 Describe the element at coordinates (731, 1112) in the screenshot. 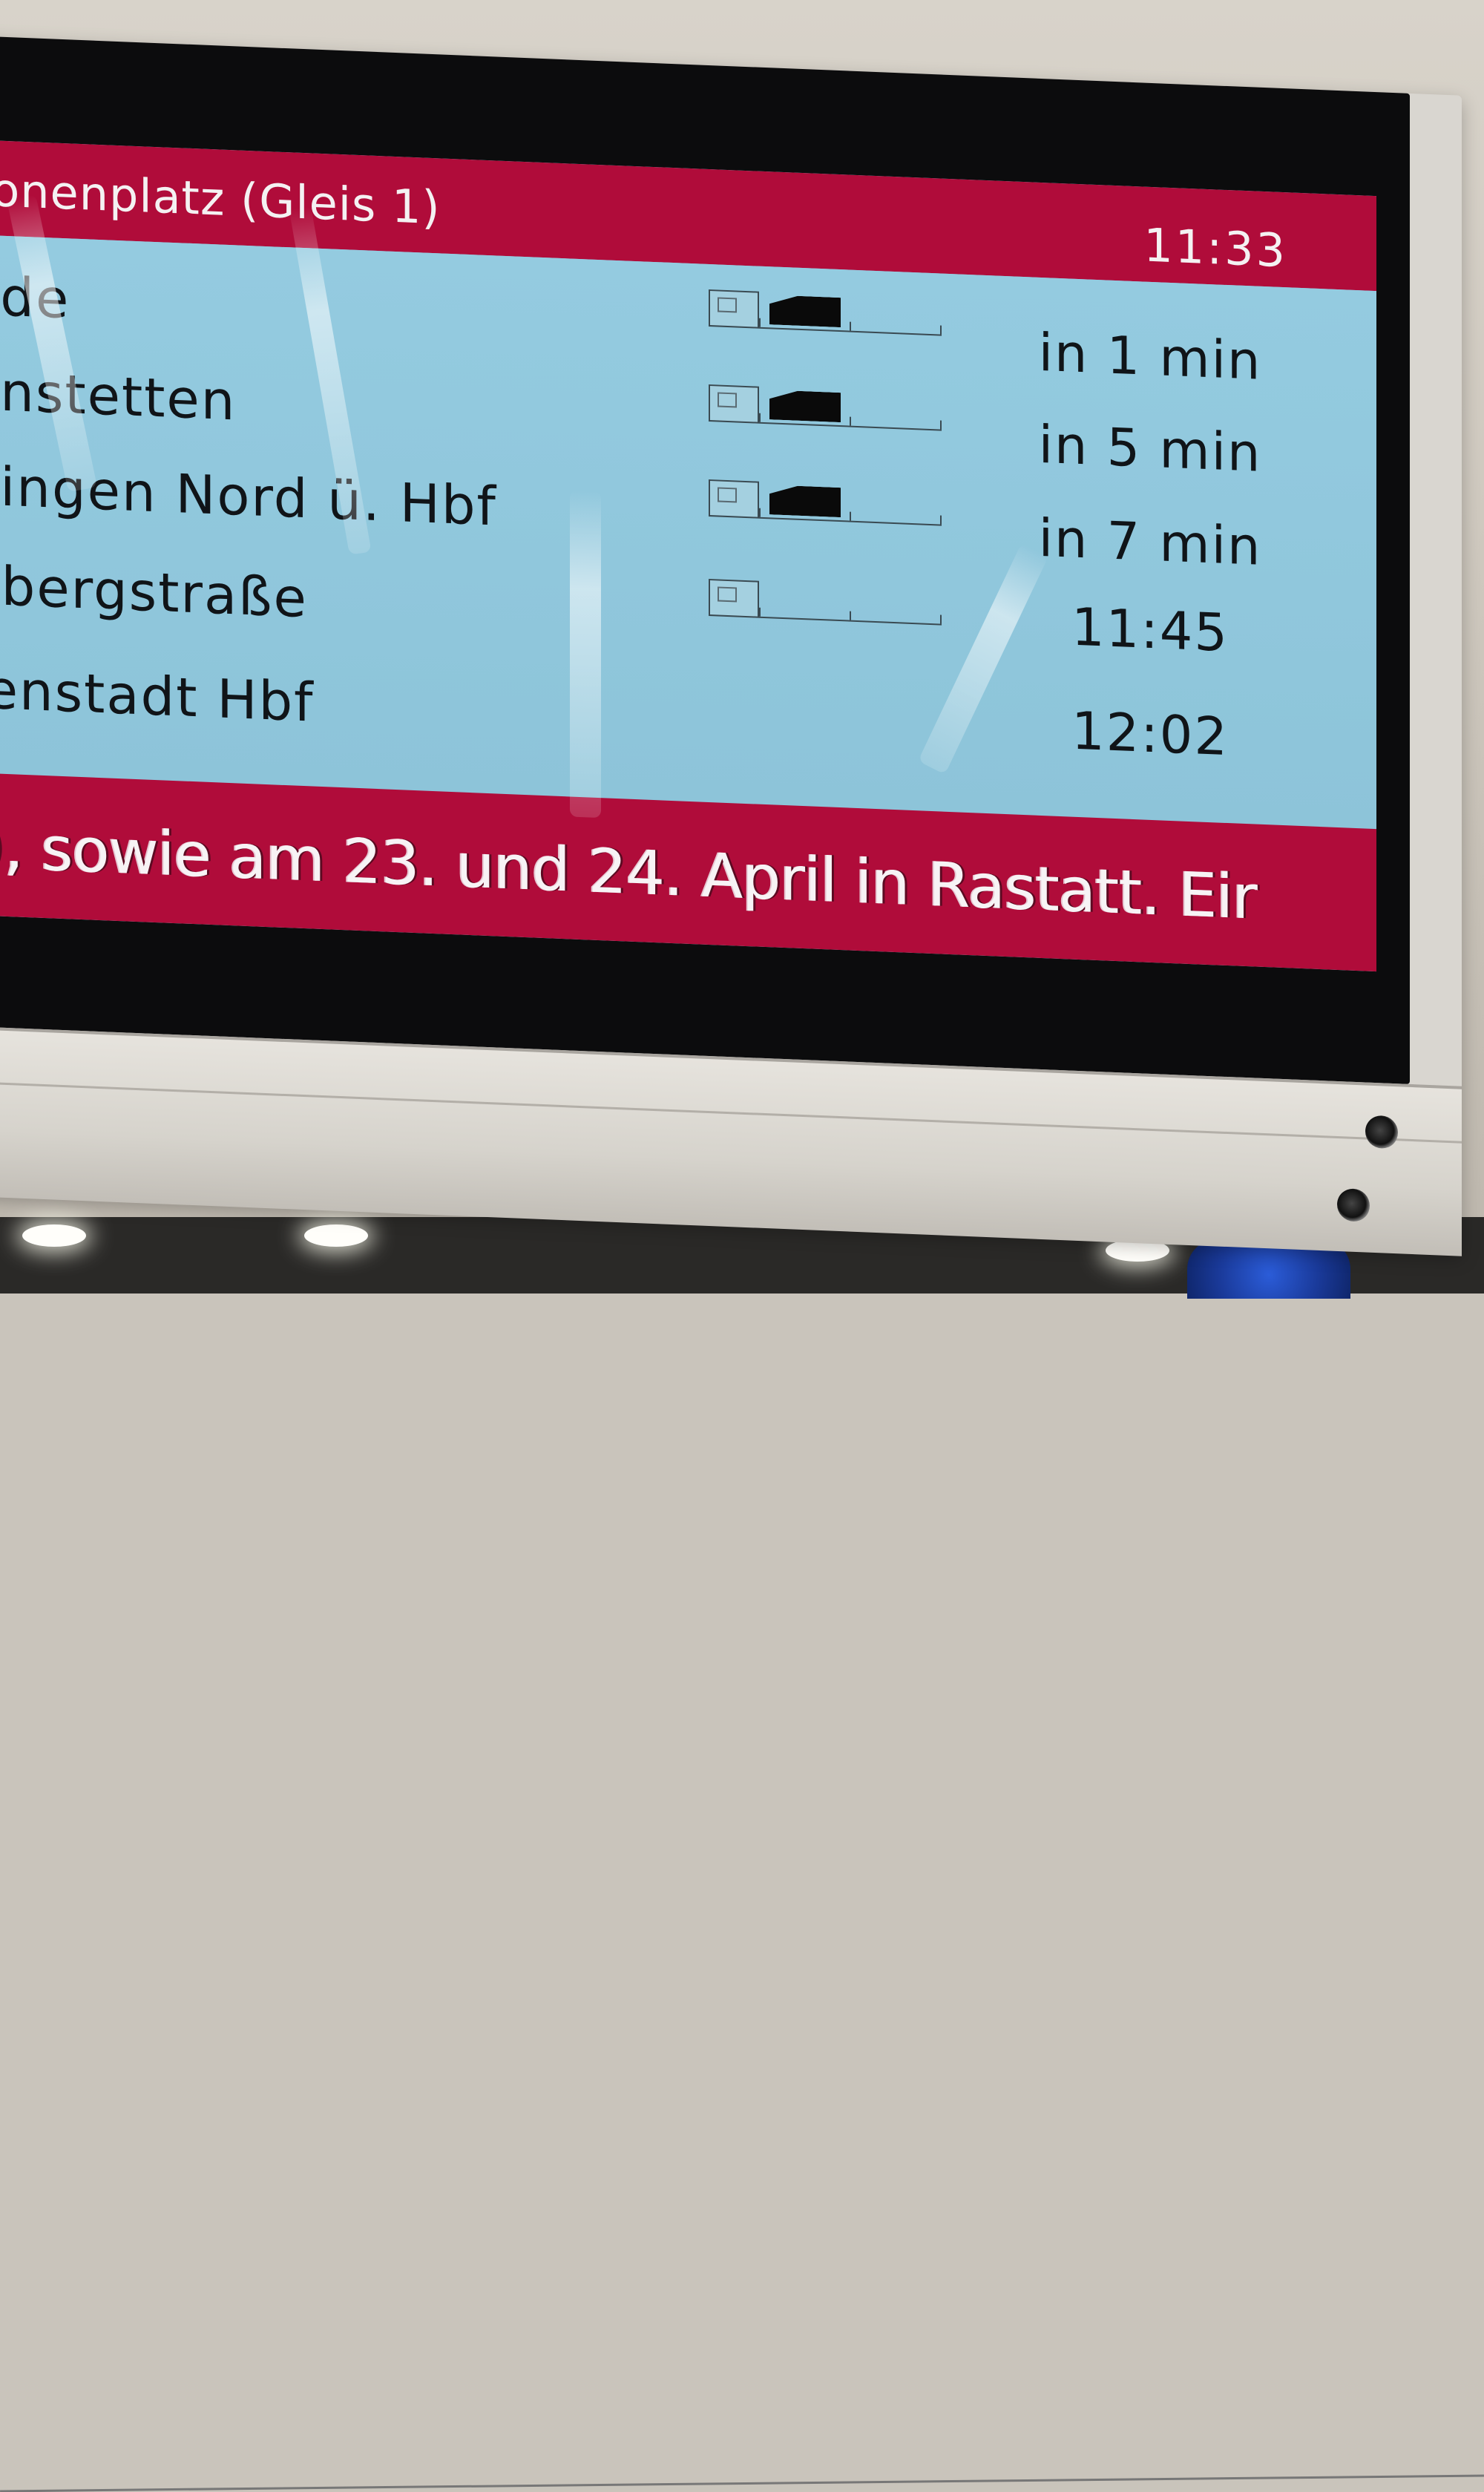

I see `casing-seam` at that location.